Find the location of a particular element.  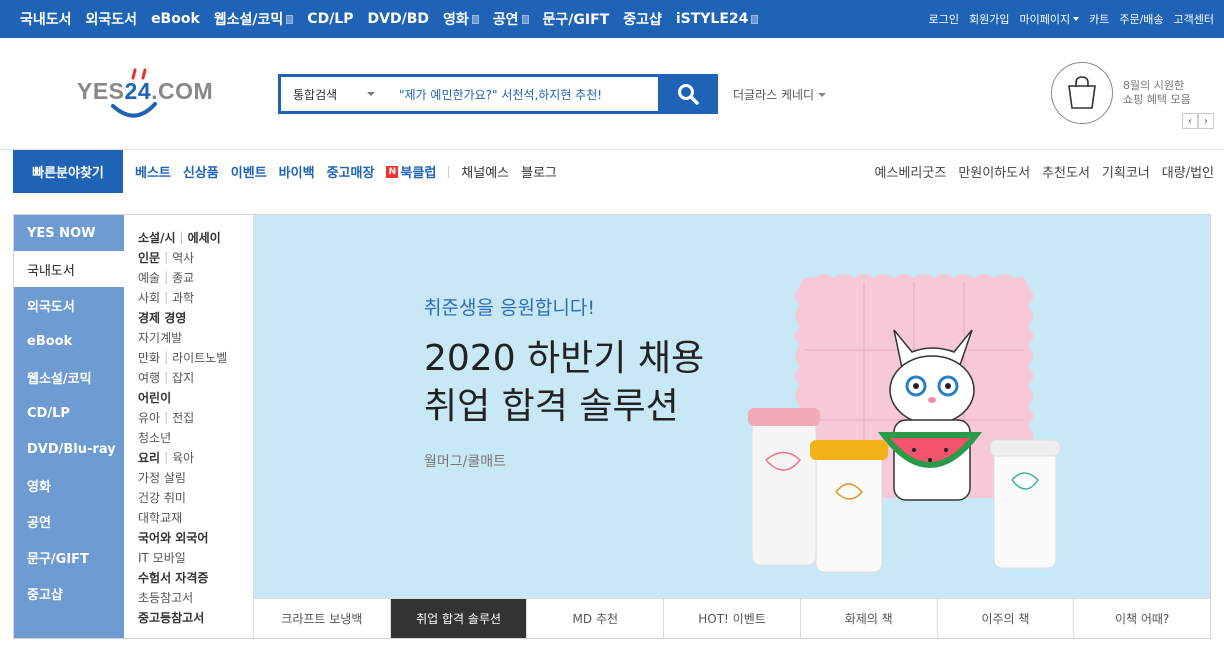

left-nav-item: eBook is located at coordinates (69, 341).